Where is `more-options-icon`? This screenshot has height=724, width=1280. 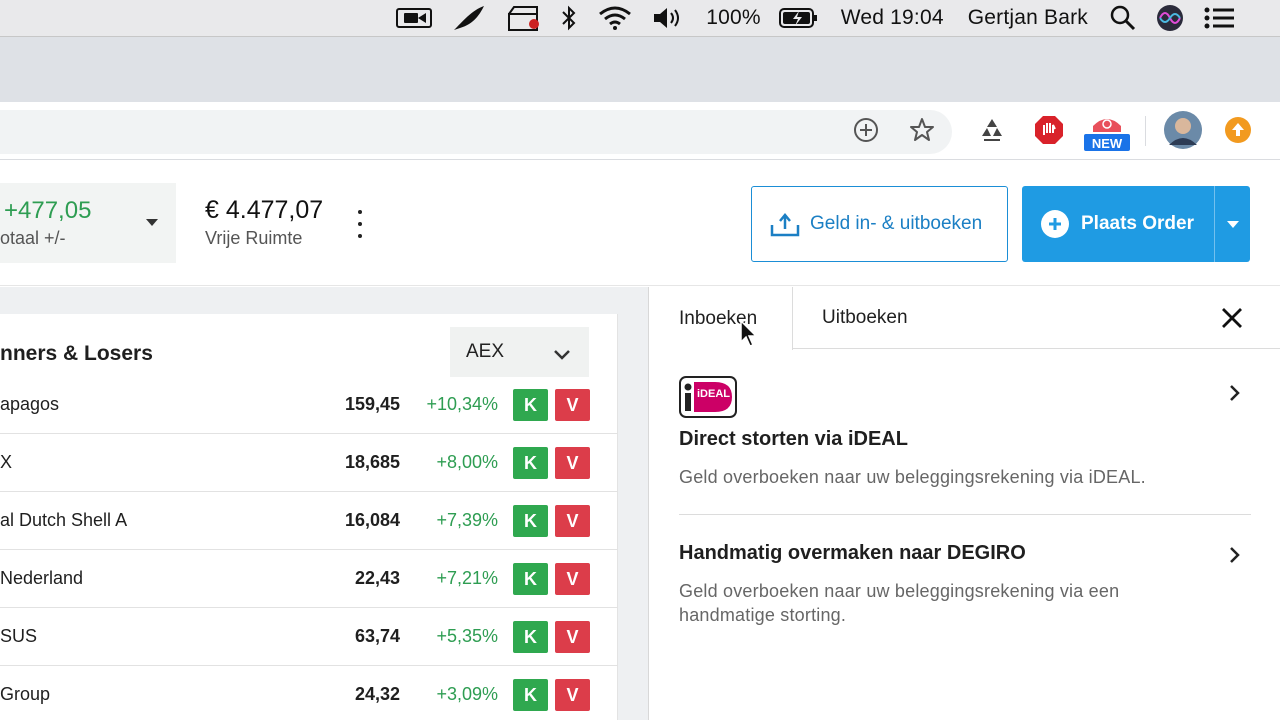 more-options-icon is located at coordinates (360, 224).